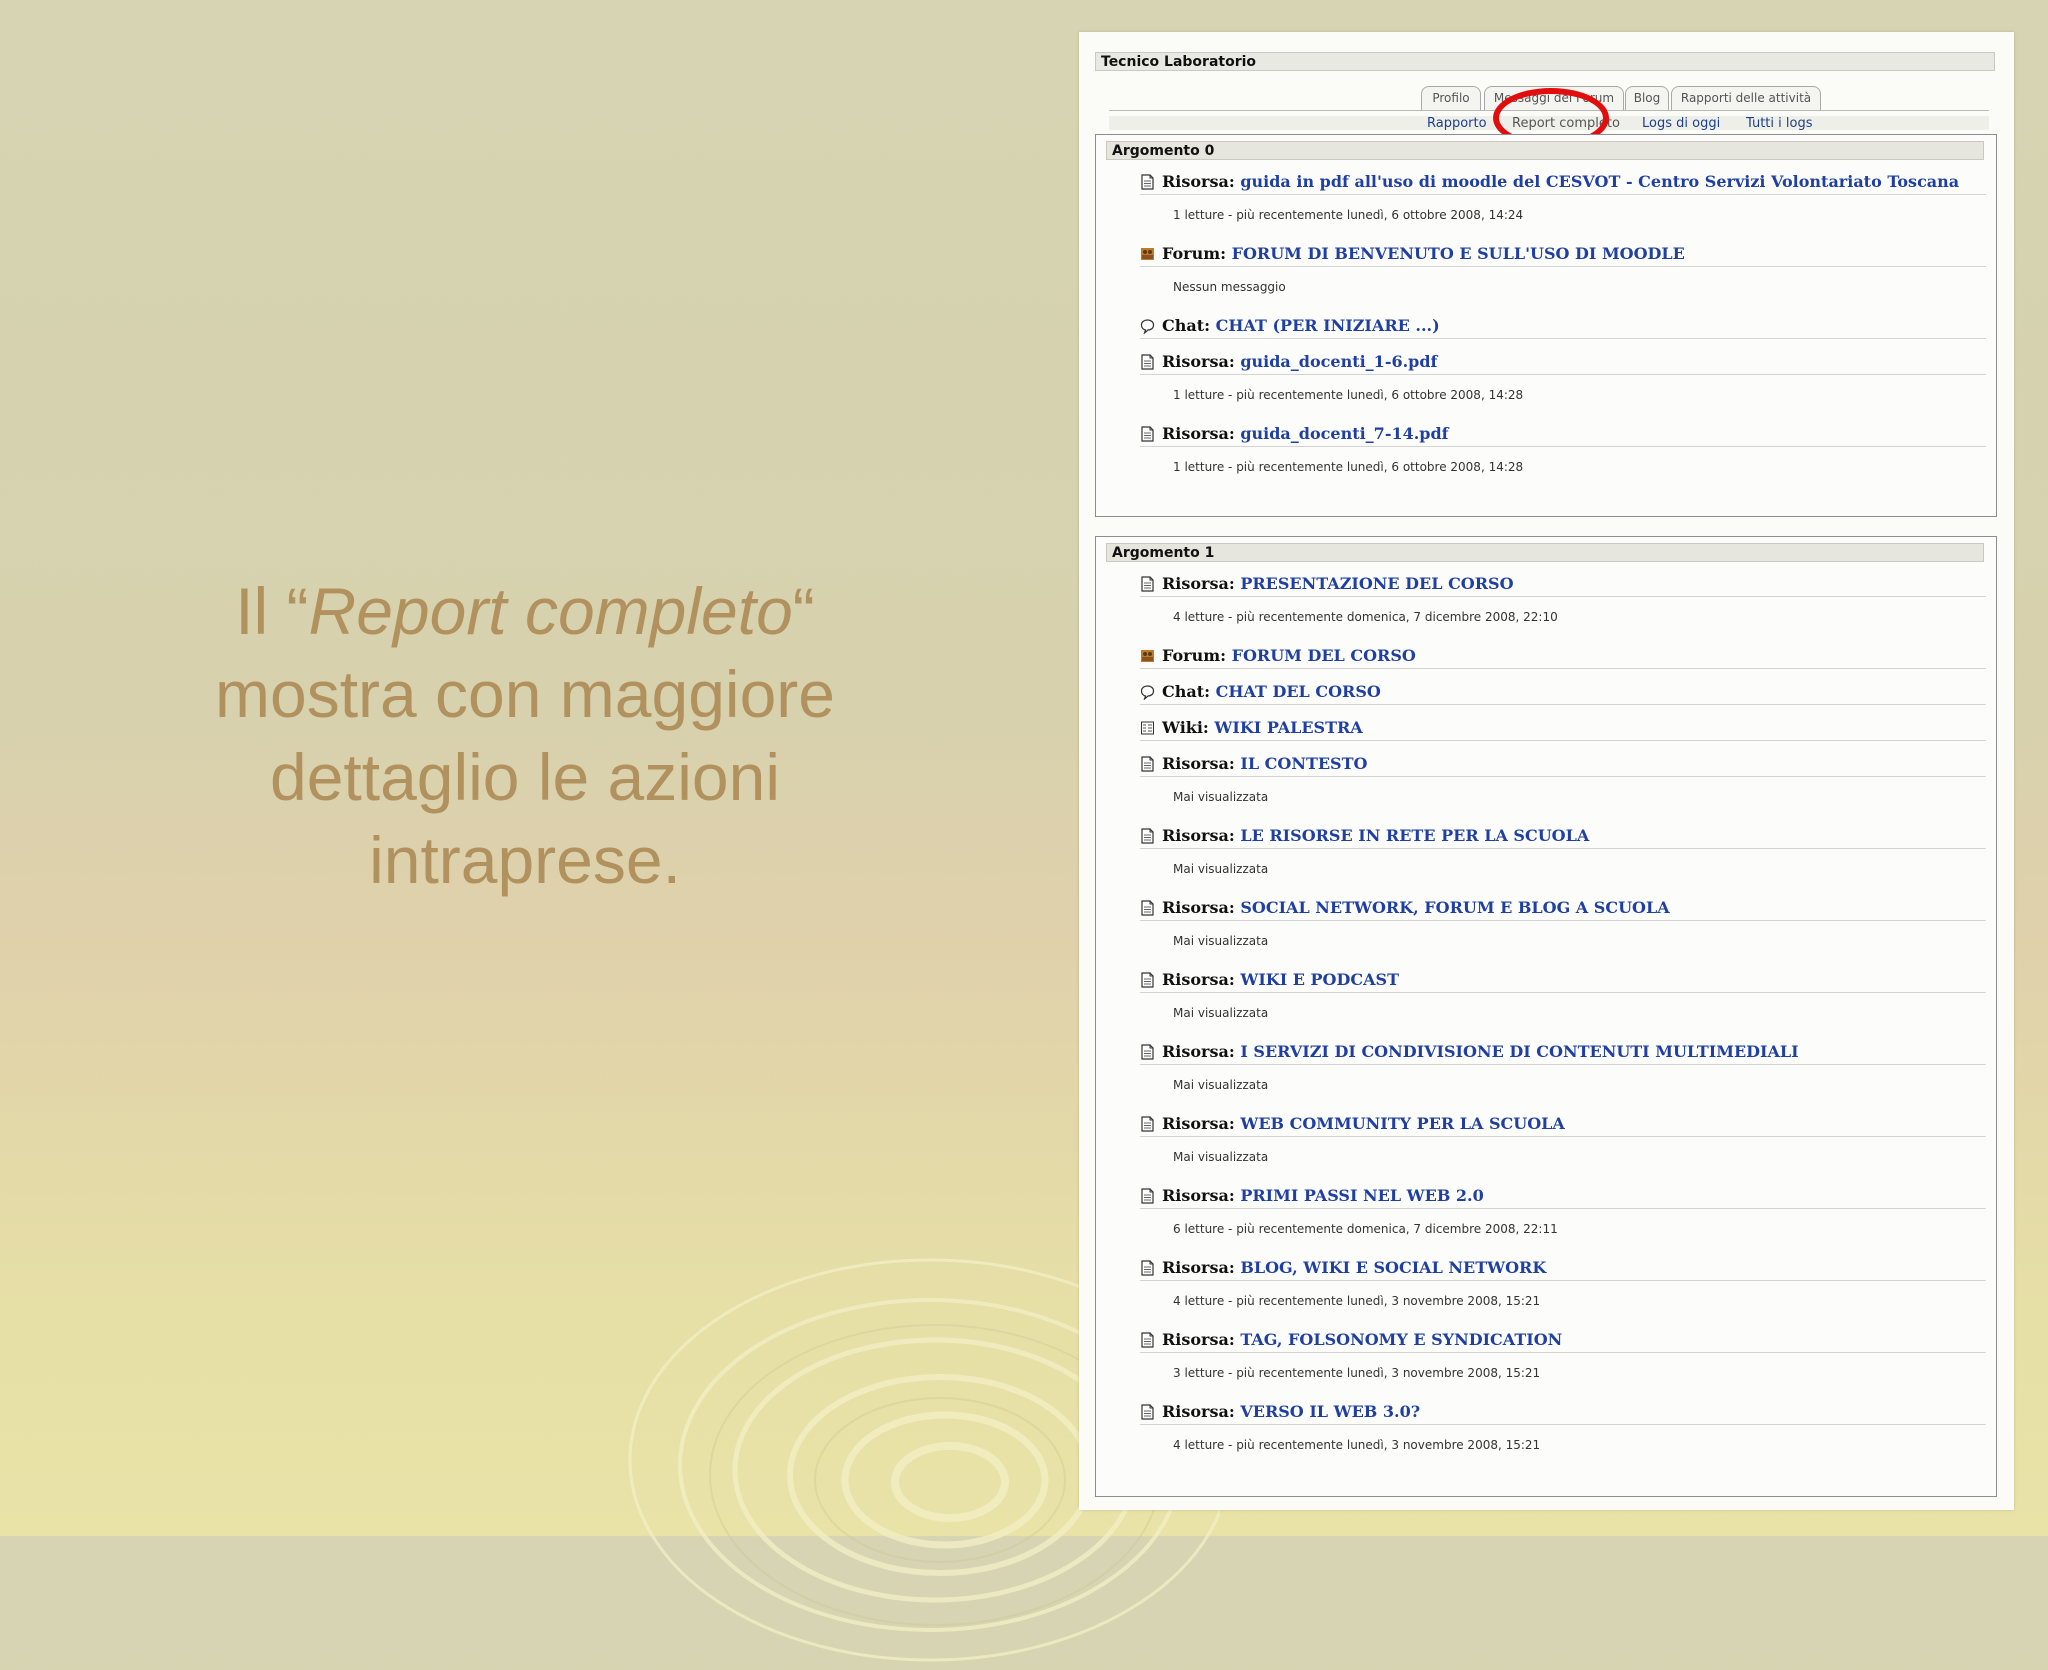 The height and width of the screenshot is (1670, 2048). Describe the element at coordinates (1545, 61) in the screenshot. I see `course-title-bar: Tecnico Laboratorio` at that location.